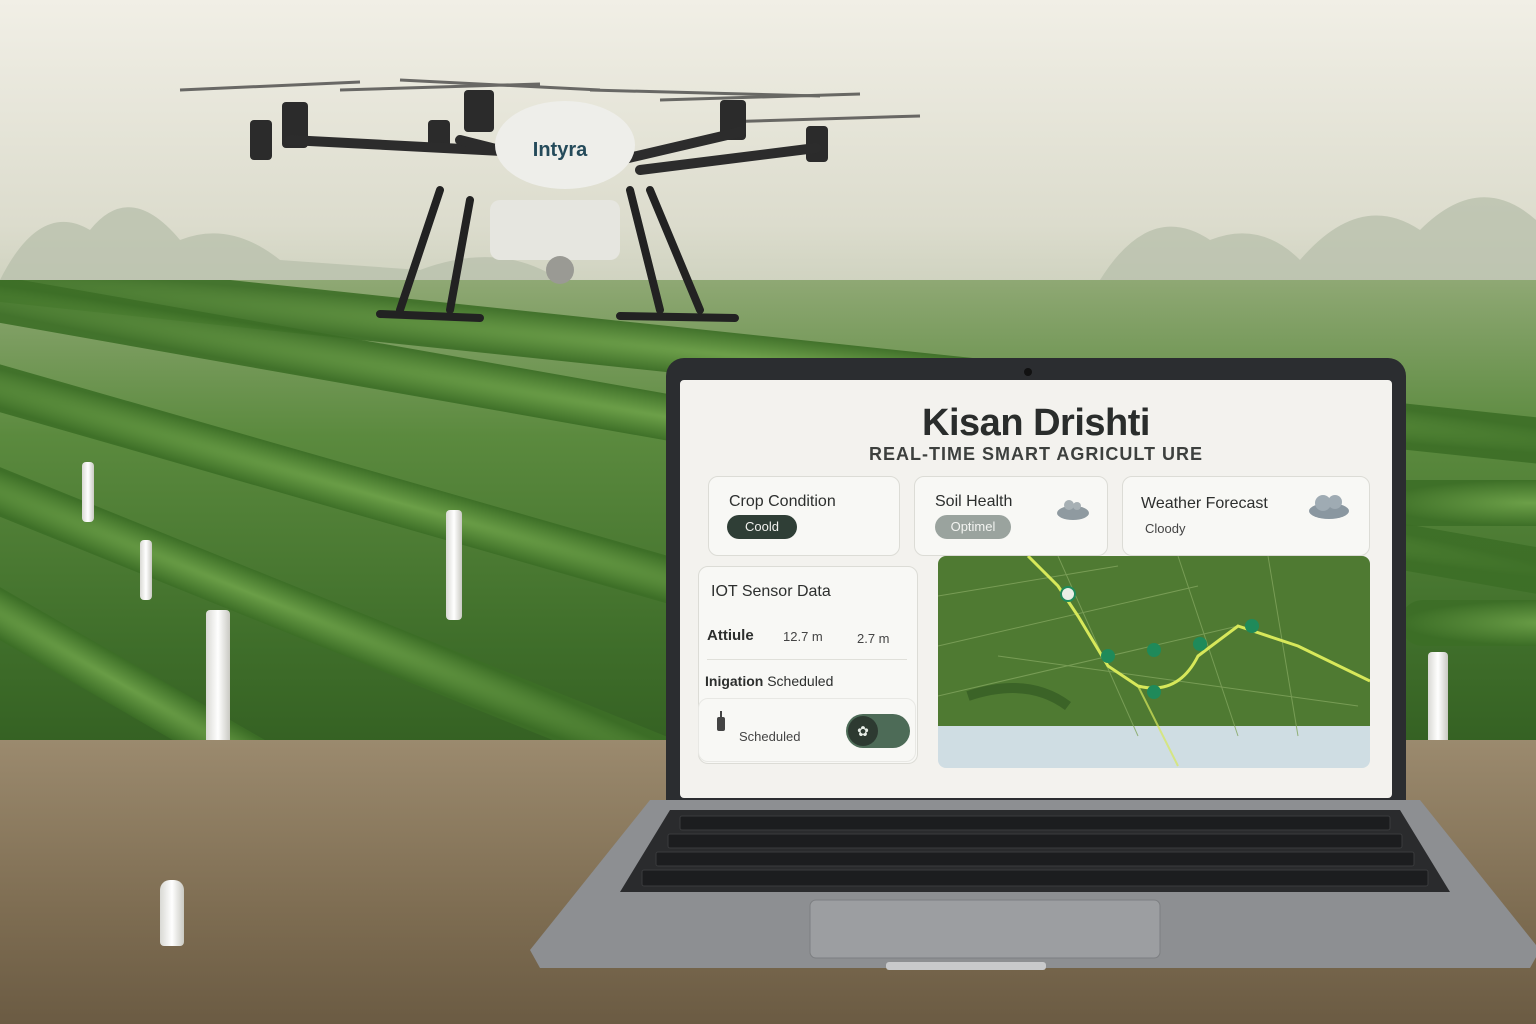 This screenshot has width=1536, height=1024. Describe the element at coordinates (873, 638) in the screenshot. I see `sensor-value-2: 2.7 m` at that location.